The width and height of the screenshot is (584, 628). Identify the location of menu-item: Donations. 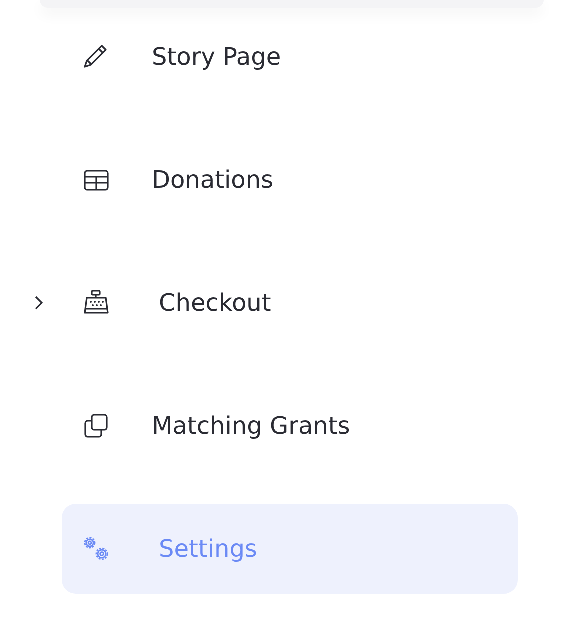
(290, 180).